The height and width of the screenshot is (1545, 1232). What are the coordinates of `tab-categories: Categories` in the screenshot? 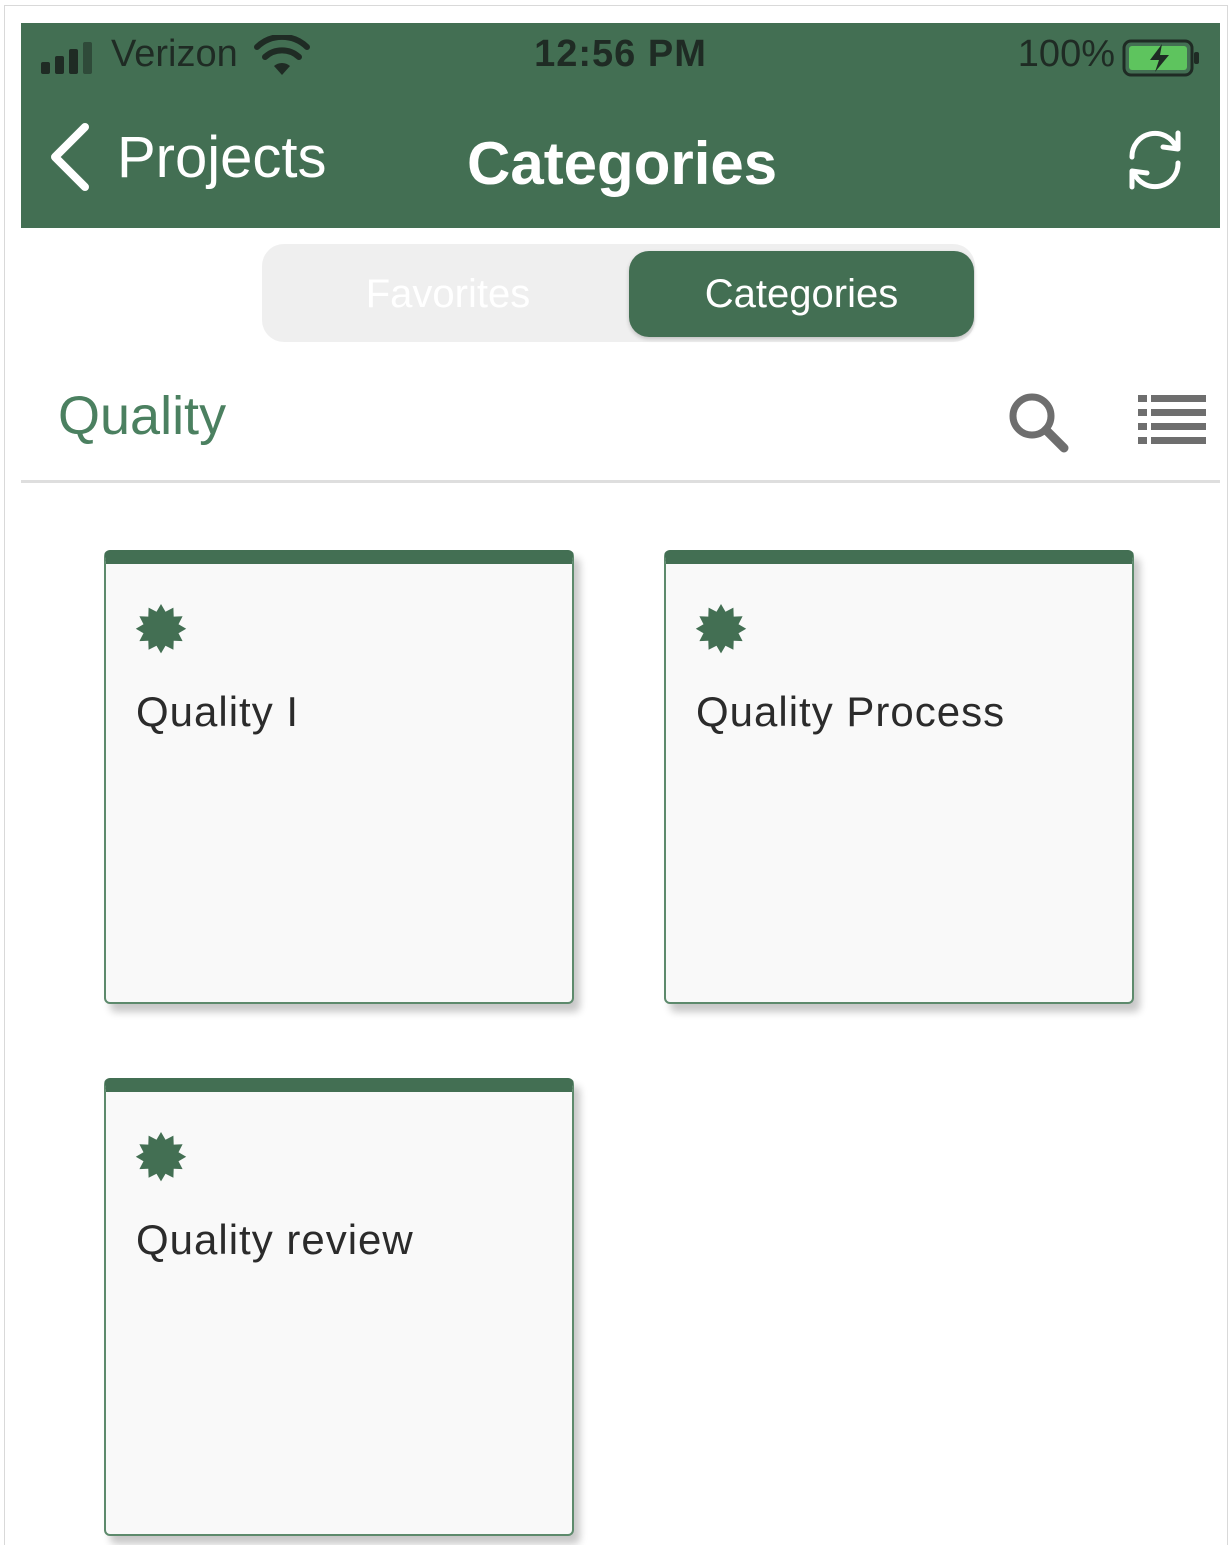 It's located at (801, 294).